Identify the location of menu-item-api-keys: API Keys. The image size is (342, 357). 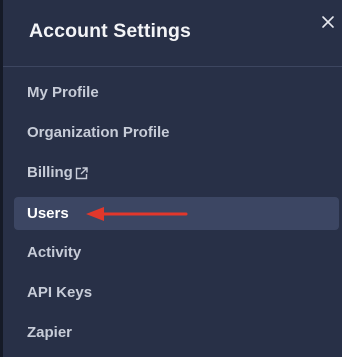
(176, 292).